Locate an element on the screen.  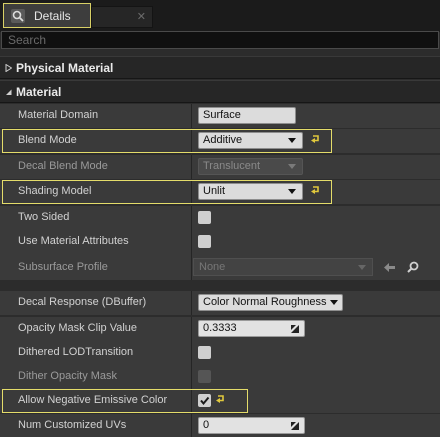
property-label: Allow Negative Emissive Color is located at coordinates (93, 400).